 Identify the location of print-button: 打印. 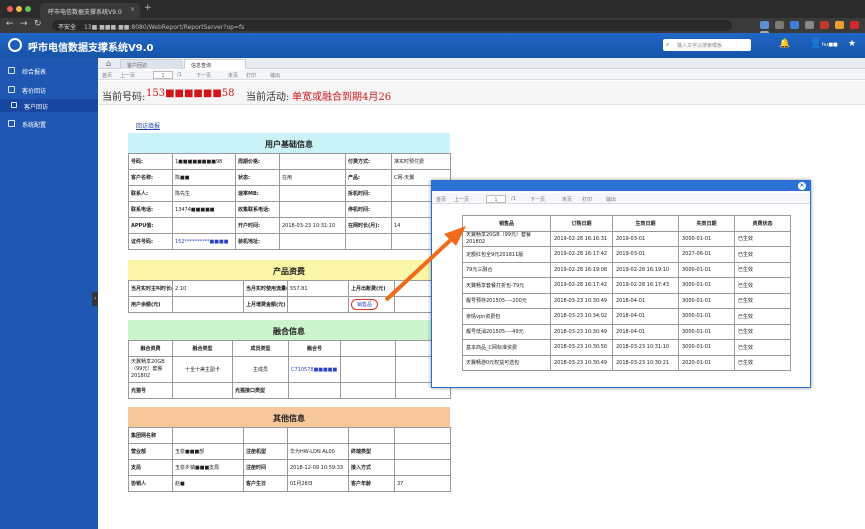
(251, 75).